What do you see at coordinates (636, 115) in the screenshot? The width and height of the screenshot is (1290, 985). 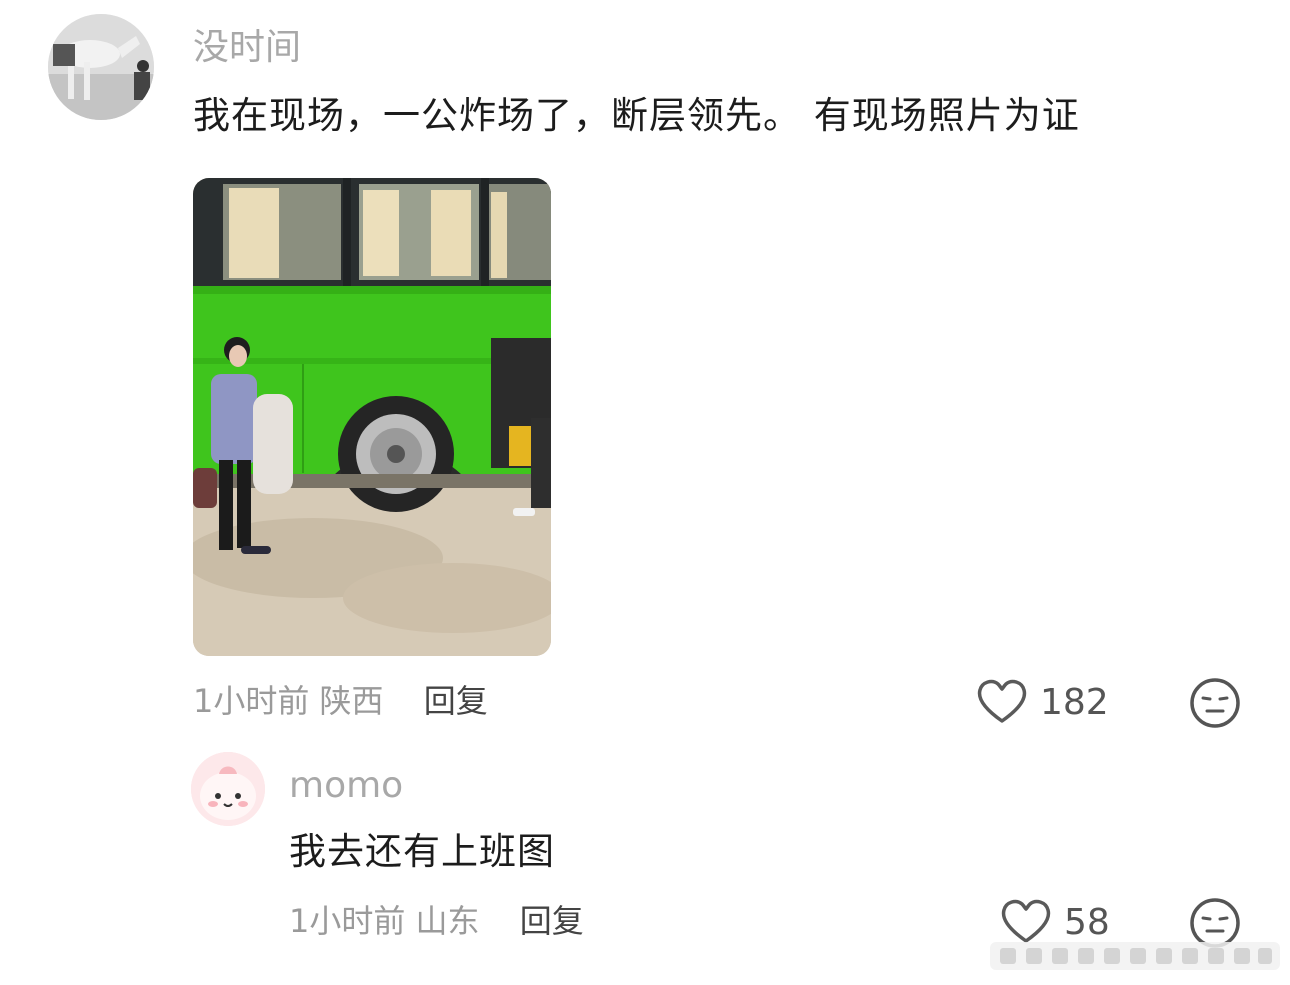 I see `comment-text: 我在现场，一公炸场了，断层领先。 有现场照片为证` at bounding box center [636, 115].